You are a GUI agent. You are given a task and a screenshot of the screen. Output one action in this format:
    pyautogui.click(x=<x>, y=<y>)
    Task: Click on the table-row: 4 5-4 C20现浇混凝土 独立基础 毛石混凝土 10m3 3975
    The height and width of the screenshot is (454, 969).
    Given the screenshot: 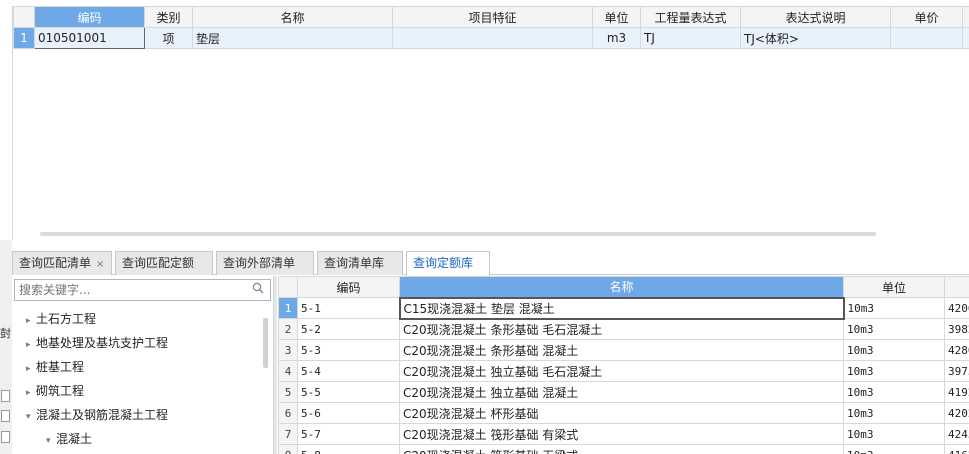 What is the action you would take?
    pyautogui.click(x=623, y=371)
    